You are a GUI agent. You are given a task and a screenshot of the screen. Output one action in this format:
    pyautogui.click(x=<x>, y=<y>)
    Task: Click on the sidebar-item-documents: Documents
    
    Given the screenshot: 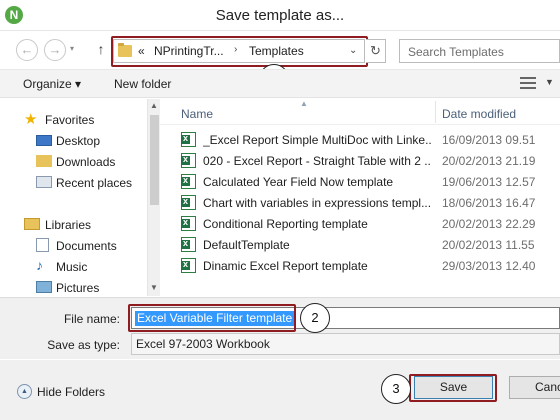 What is the action you would take?
    pyautogui.click(x=74, y=246)
    